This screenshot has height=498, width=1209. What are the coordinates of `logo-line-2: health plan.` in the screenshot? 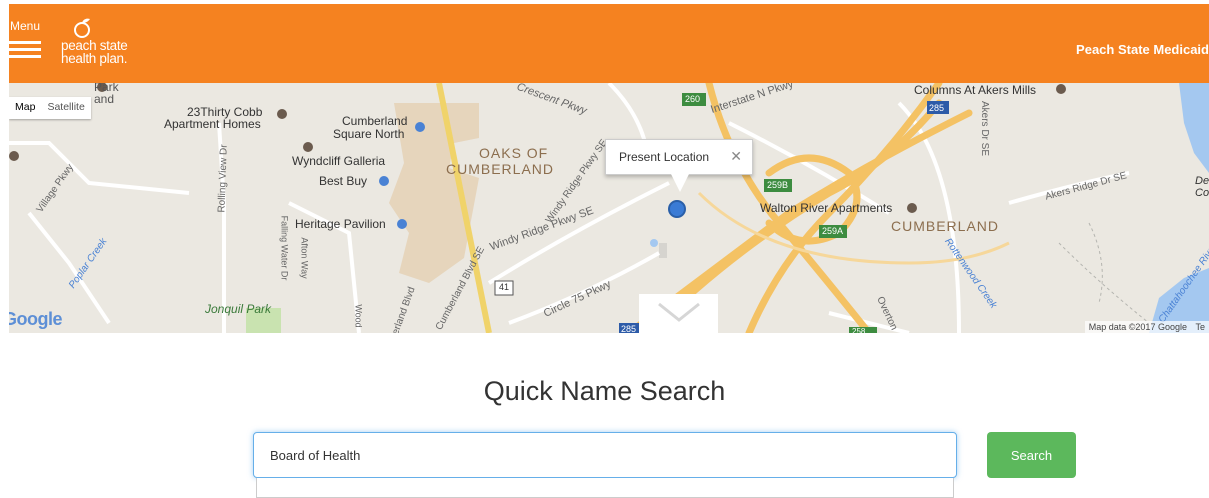 It's located at (94, 58).